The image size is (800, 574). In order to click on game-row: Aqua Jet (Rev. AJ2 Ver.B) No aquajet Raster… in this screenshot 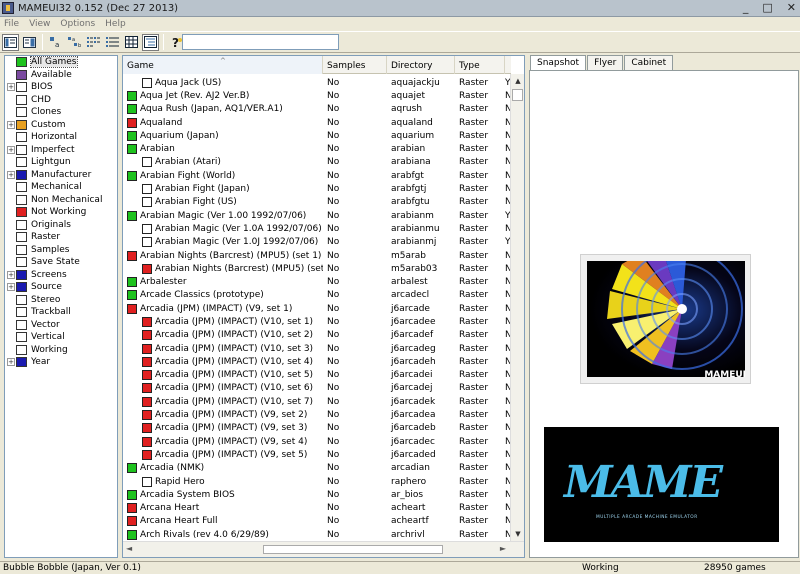, I will do `click(317, 95)`.